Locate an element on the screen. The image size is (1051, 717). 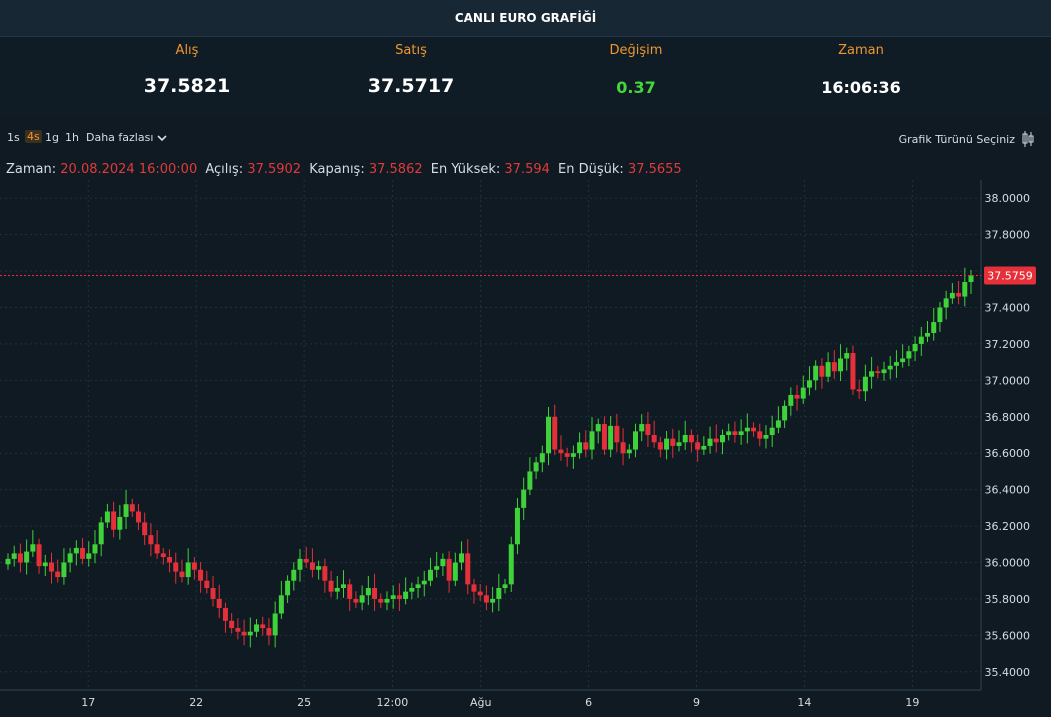
legend-open-value: 37.5902 is located at coordinates (274, 169).